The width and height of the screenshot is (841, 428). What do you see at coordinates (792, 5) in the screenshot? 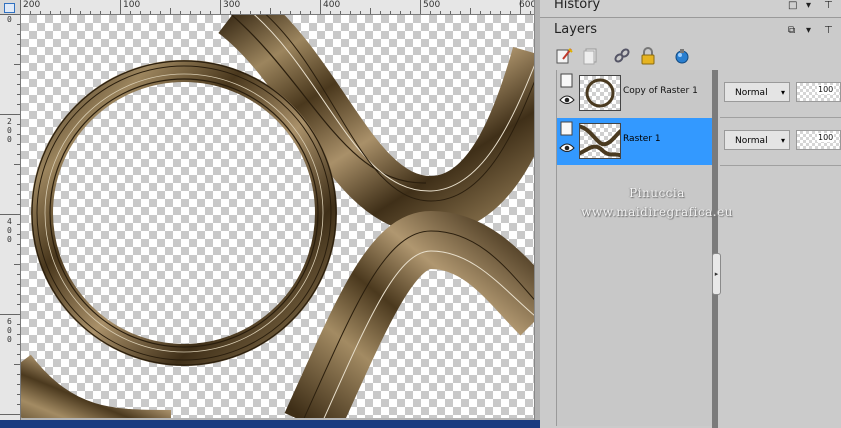
I see `palette-menu-icon: □` at bounding box center [792, 5].